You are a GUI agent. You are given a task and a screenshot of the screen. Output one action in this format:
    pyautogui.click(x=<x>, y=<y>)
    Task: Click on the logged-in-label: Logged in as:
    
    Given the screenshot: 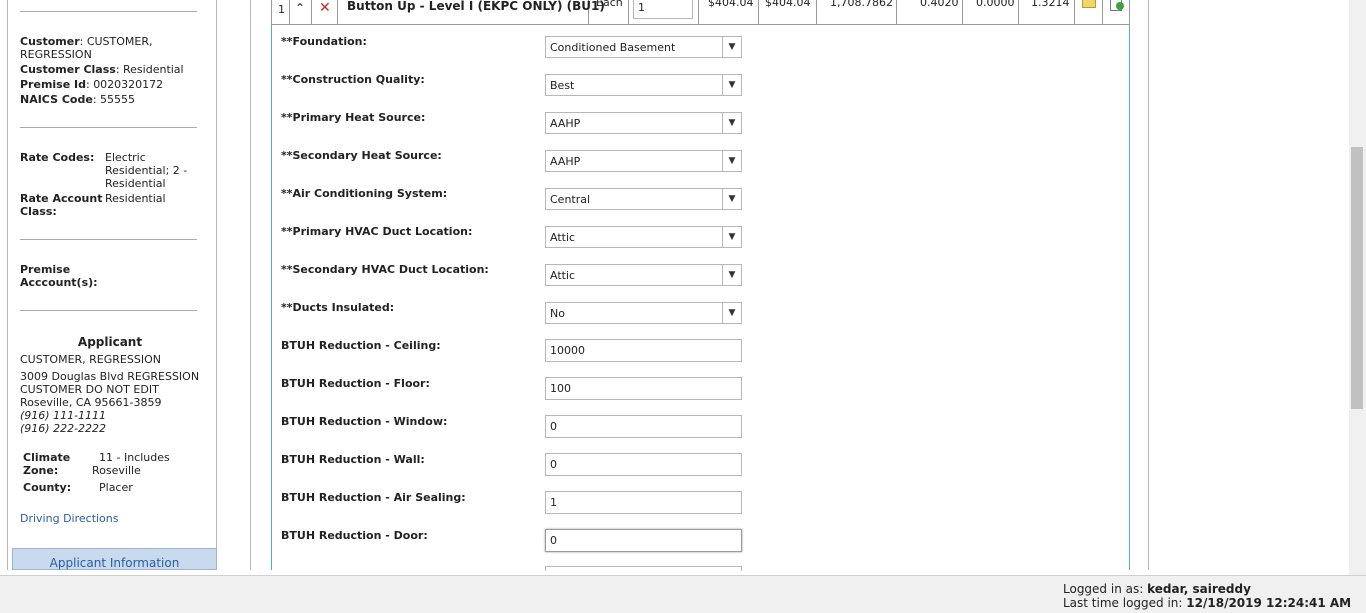 What is the action you would take?
    pyautogui.click(x=1103, y=589)
    